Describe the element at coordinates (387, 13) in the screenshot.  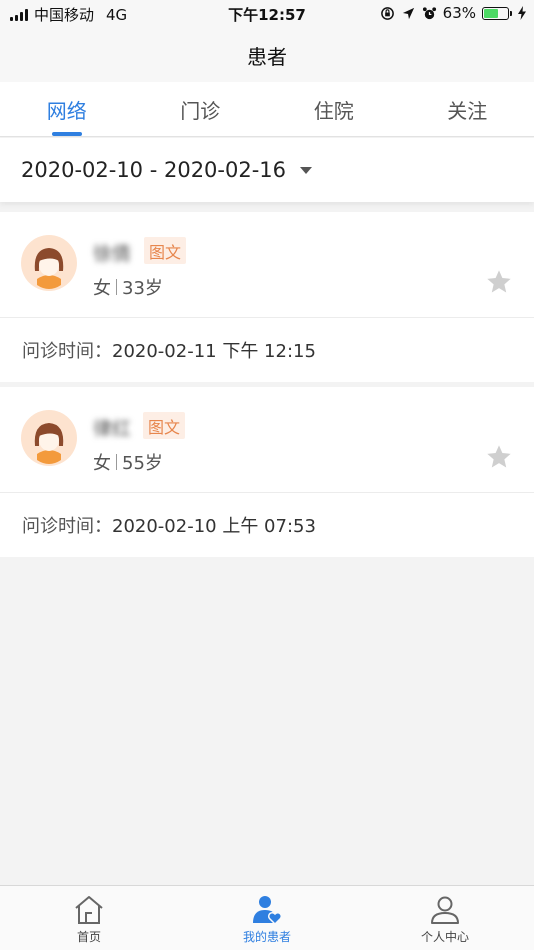
I see `orientation-lock-icon` at that location.